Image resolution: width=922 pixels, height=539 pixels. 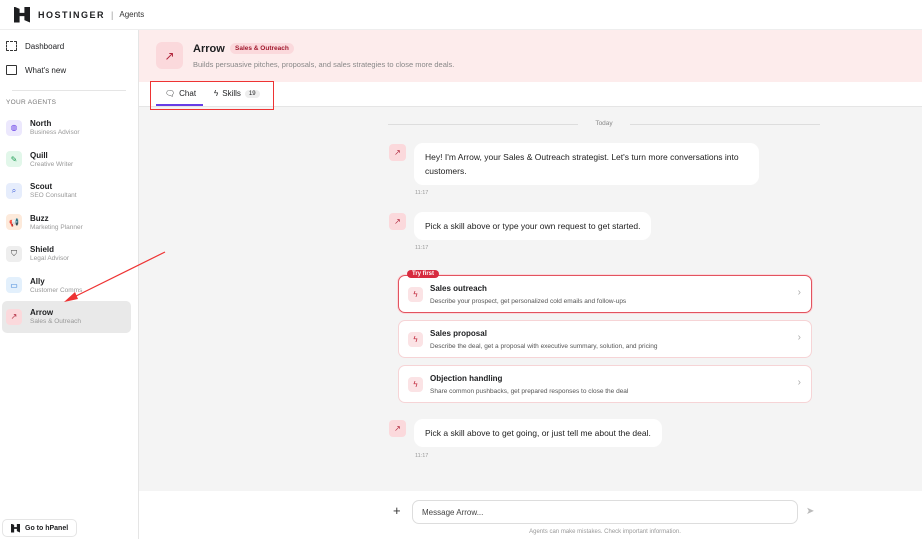 What do you see at coordinates (47, 528) in the screenshot?
I see `hpanel-label: Go to hPanel` at bounding box center [47, 528].